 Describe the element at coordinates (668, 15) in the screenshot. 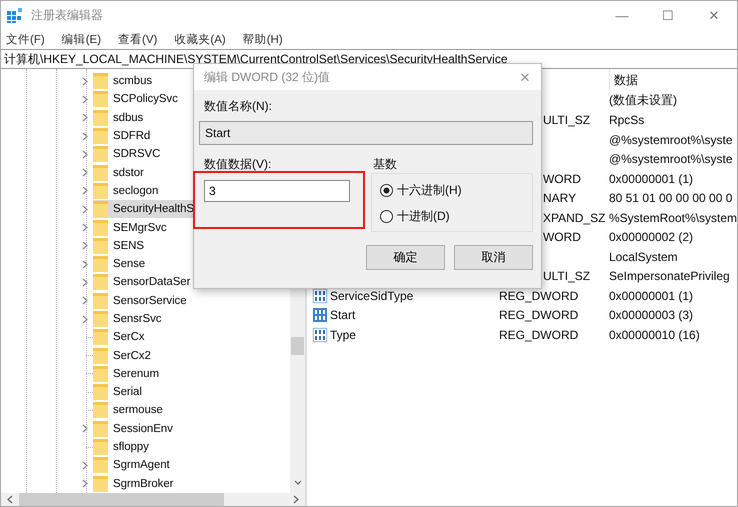

I see `maximize-button: ☐` at that location.